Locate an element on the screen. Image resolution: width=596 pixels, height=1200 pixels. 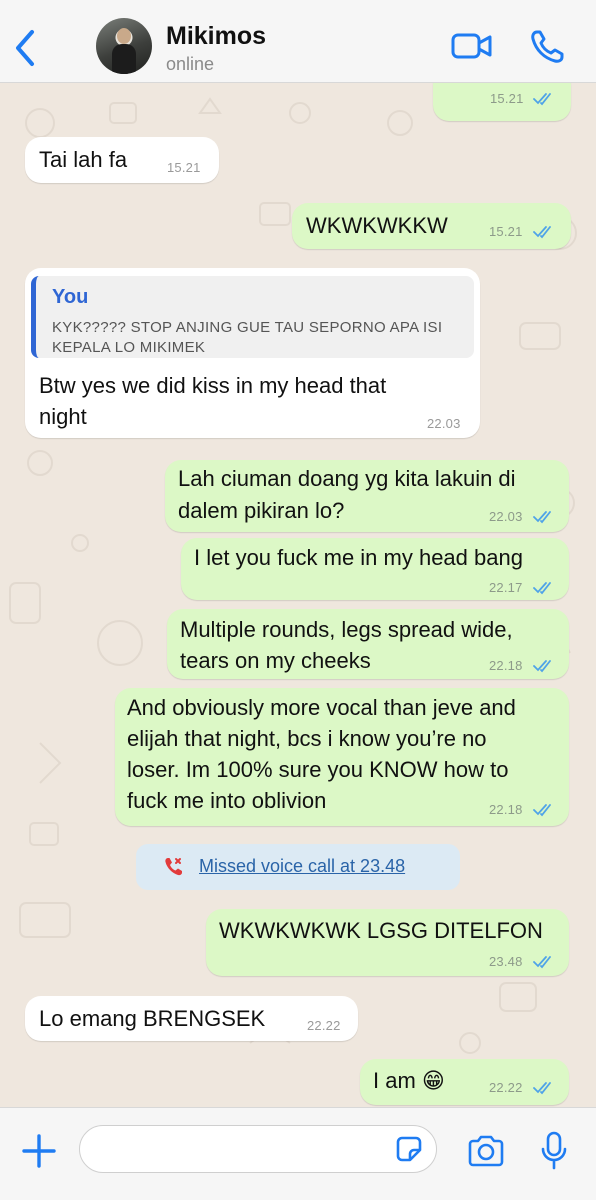
message-text-line: And obviously more vocal than jeve and is located at coordinates (321, 707).